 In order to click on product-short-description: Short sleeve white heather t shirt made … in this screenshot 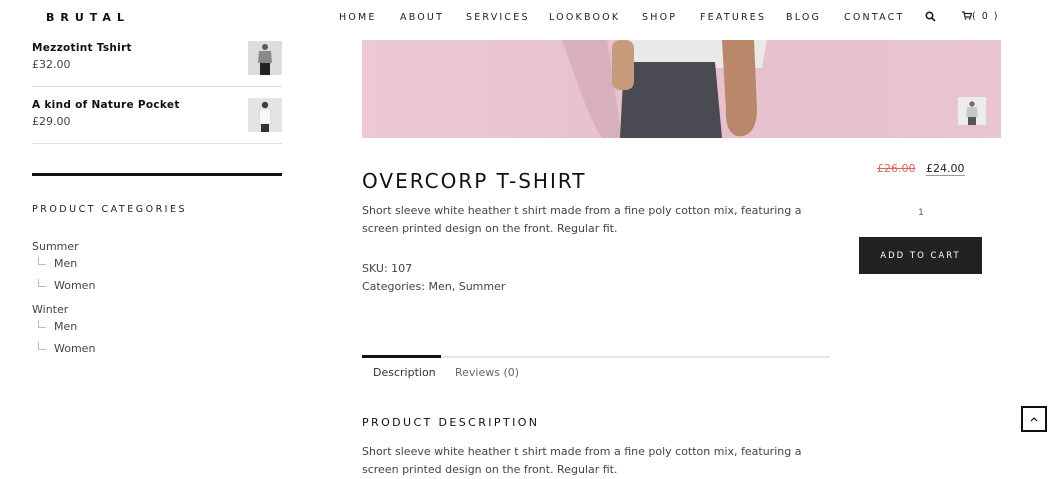, I will do `click(582, 219)`.